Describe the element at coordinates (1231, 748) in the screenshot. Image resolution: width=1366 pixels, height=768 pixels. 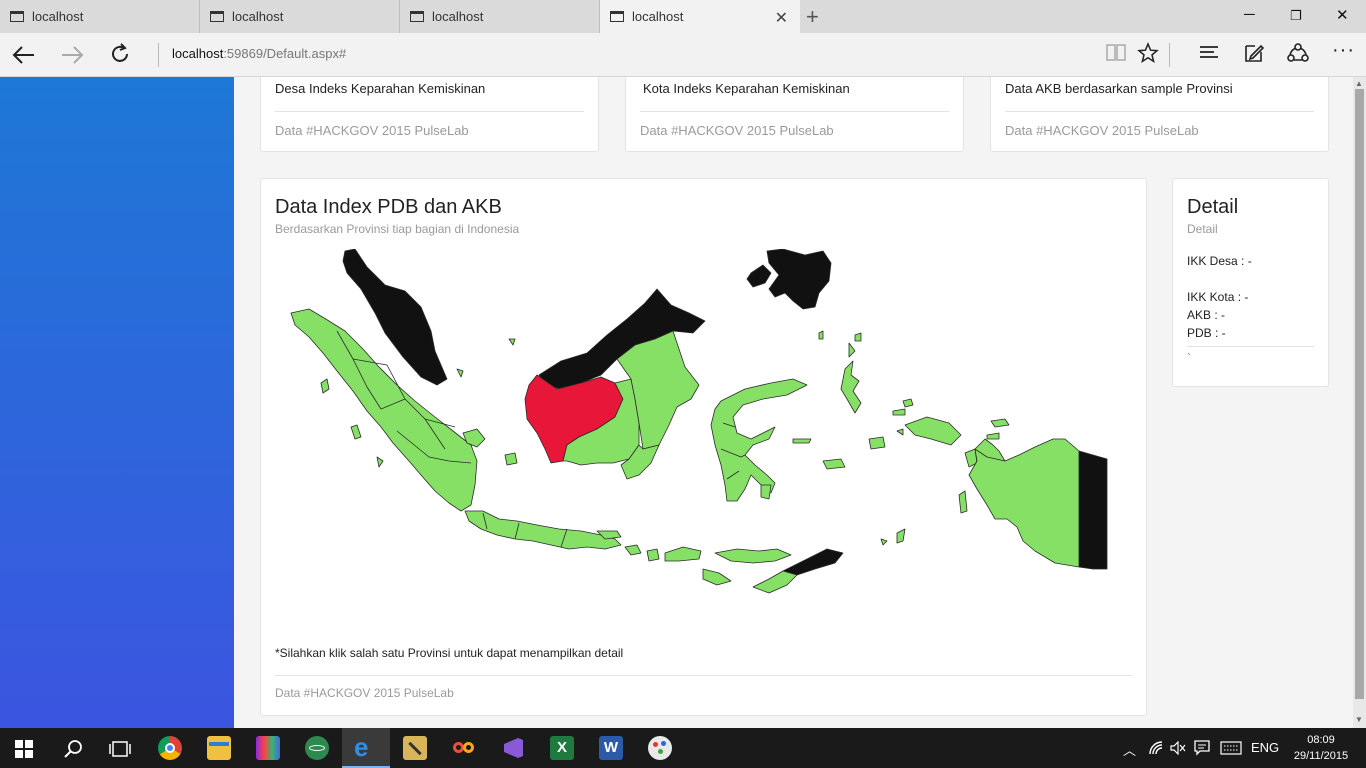
I see `keyboard-icon` at that location.